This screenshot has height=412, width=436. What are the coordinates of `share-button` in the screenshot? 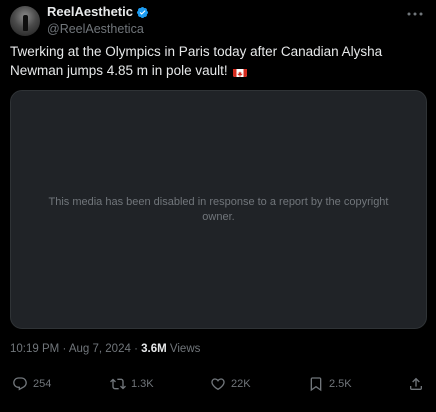 It's located at (418, 384).